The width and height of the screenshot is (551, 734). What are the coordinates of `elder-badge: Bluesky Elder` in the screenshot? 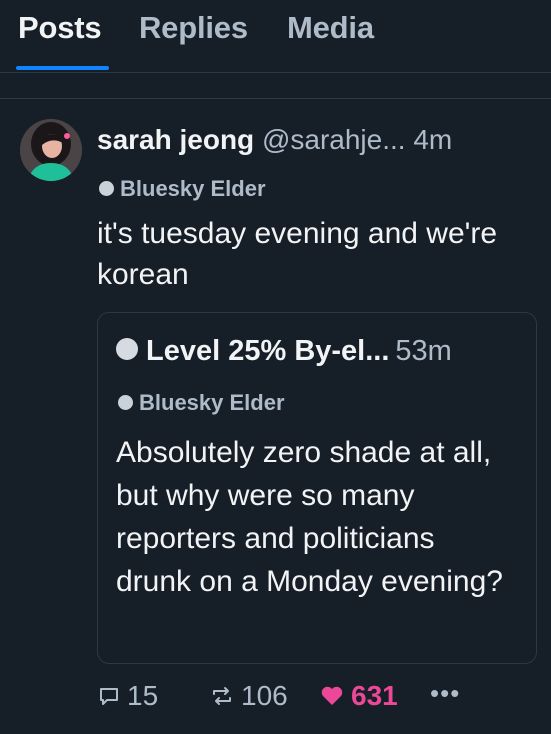 It's located at (182, 189).